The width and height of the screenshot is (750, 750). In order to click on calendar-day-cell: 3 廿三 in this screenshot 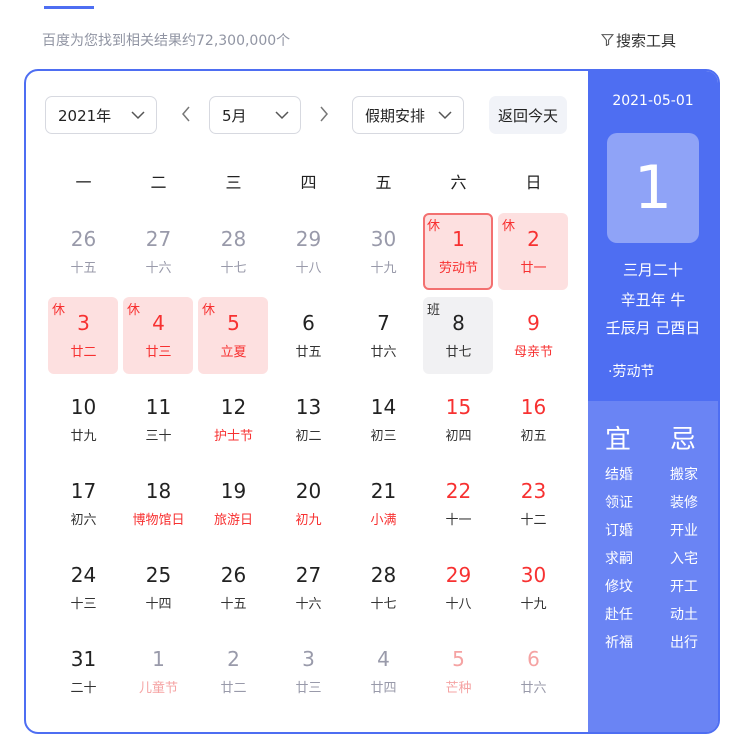, I will do `click(308, 673)`.